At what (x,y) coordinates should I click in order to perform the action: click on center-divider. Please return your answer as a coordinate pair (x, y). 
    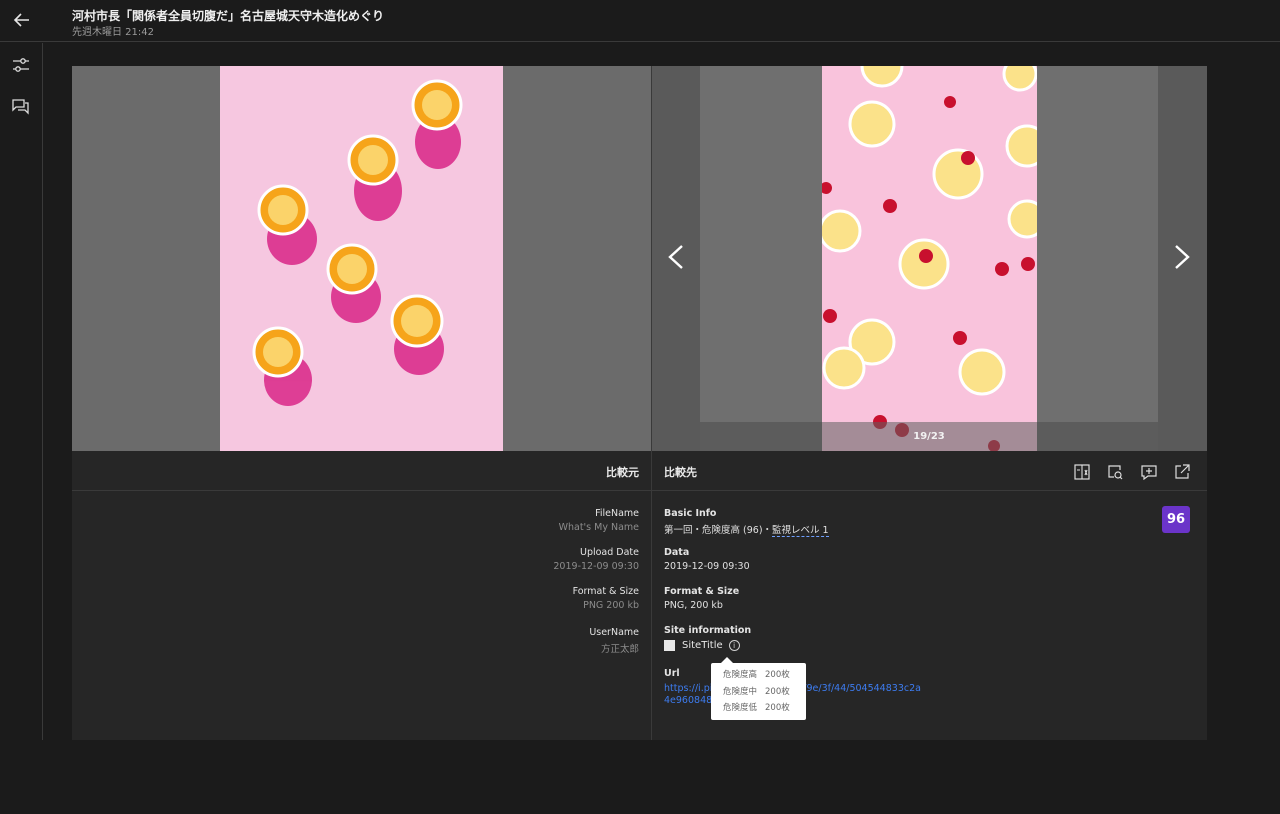
    Looking at the image, I should click on (651, 403).